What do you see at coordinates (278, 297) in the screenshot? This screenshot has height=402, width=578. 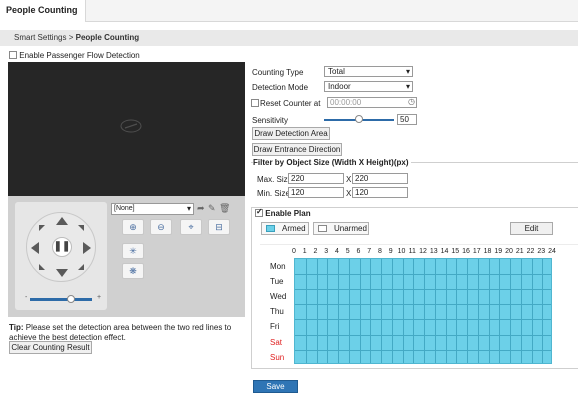 I see `day-label: Wed` at bounding box center [278, 297].